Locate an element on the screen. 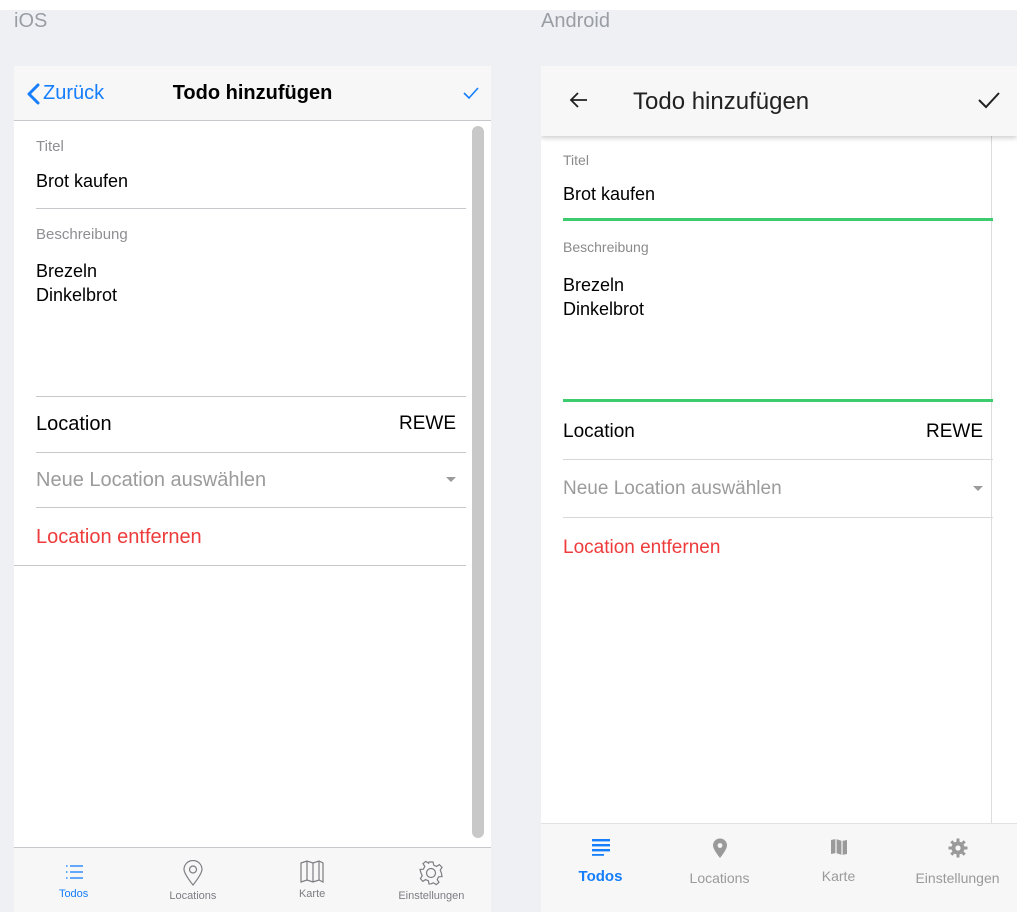 Image resolution: width=1017 pixels, height=912 pixels. android-save-button is located at coordinates (989, 102).